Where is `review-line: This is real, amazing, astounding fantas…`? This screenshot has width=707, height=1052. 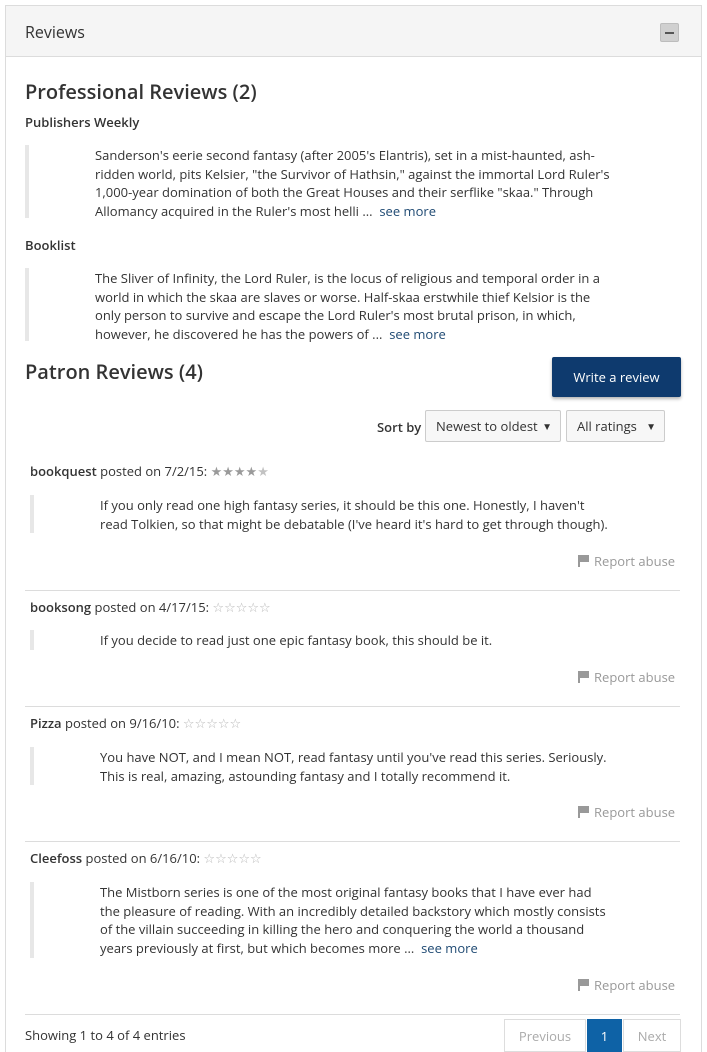
review-line: This is real, amazing, astounding fantas… is located at coordinates (305, 775).